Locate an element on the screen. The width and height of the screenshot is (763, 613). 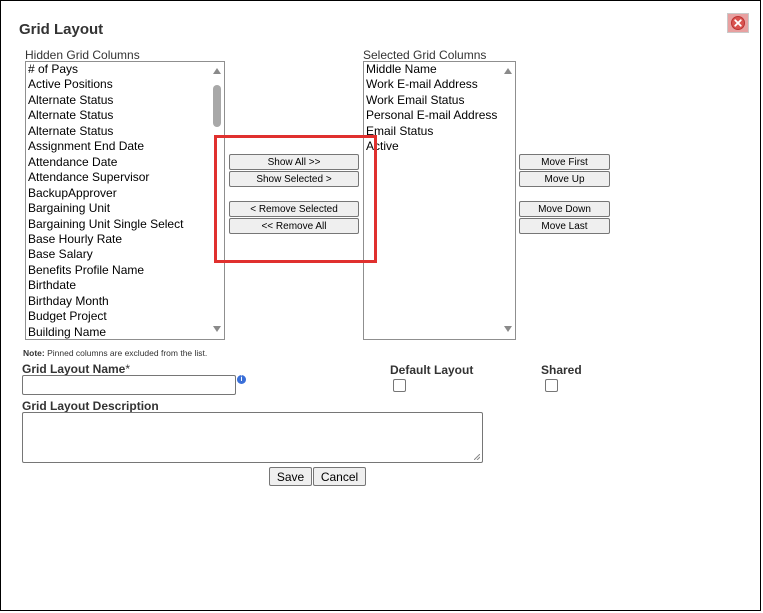
layout-name-input is located at coordinates (129, 385).